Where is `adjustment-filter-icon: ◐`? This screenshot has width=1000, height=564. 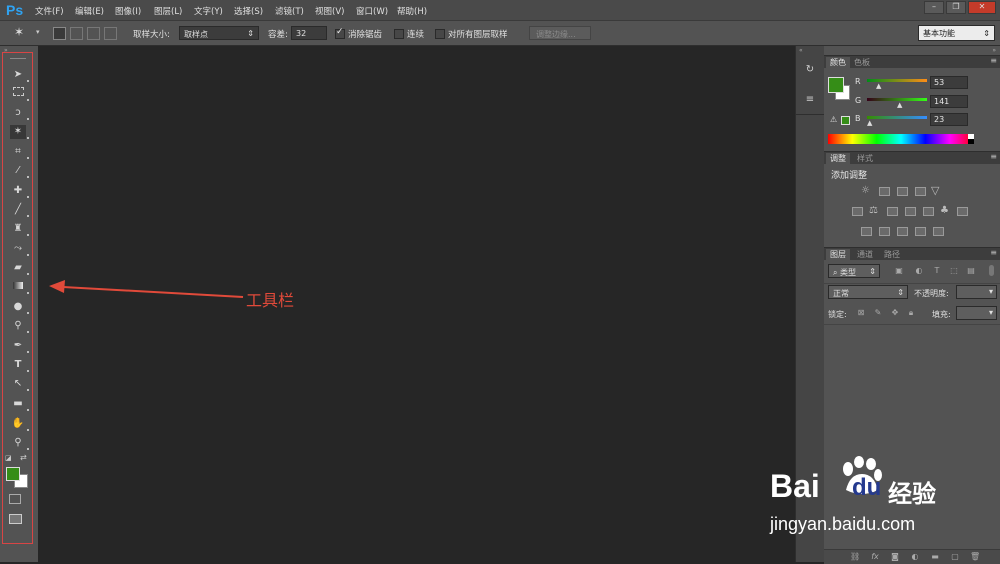 adjustment-filter-icon: ◐ is located at coordinates (919, 271).